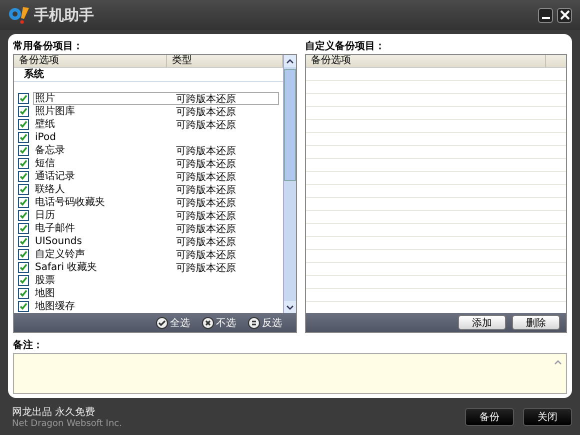 Image resolution: width=580 pixels, height=435 pixels. I want to click on select-action: 反选, so click(265, 323).